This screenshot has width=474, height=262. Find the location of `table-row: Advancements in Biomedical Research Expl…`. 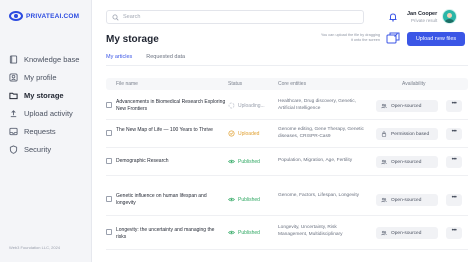

table-row: Advancements in Biomedical Research Expl… is located at coordinates (287, 106).